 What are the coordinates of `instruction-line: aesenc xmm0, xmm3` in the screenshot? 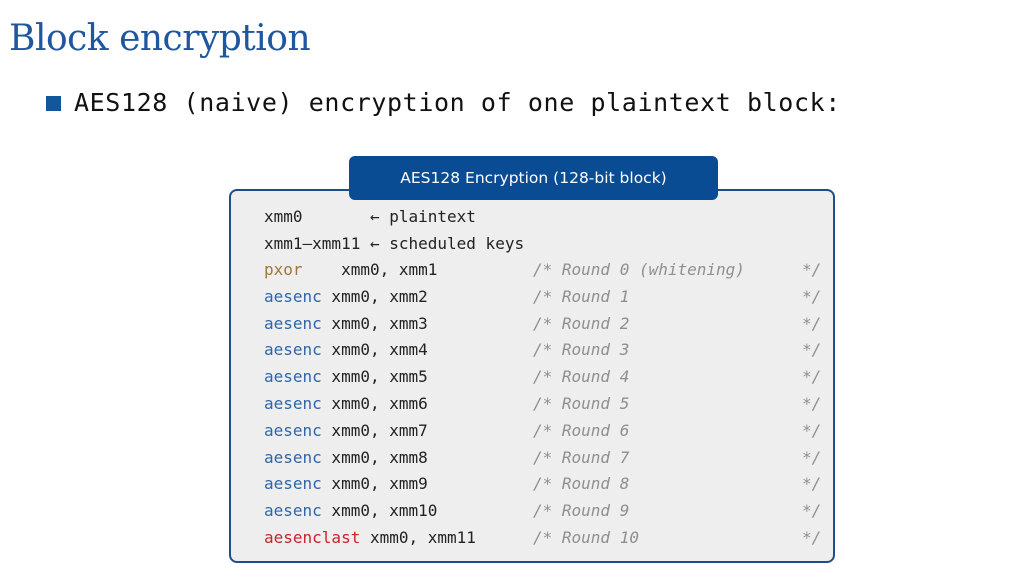 It's located at (346, 324).